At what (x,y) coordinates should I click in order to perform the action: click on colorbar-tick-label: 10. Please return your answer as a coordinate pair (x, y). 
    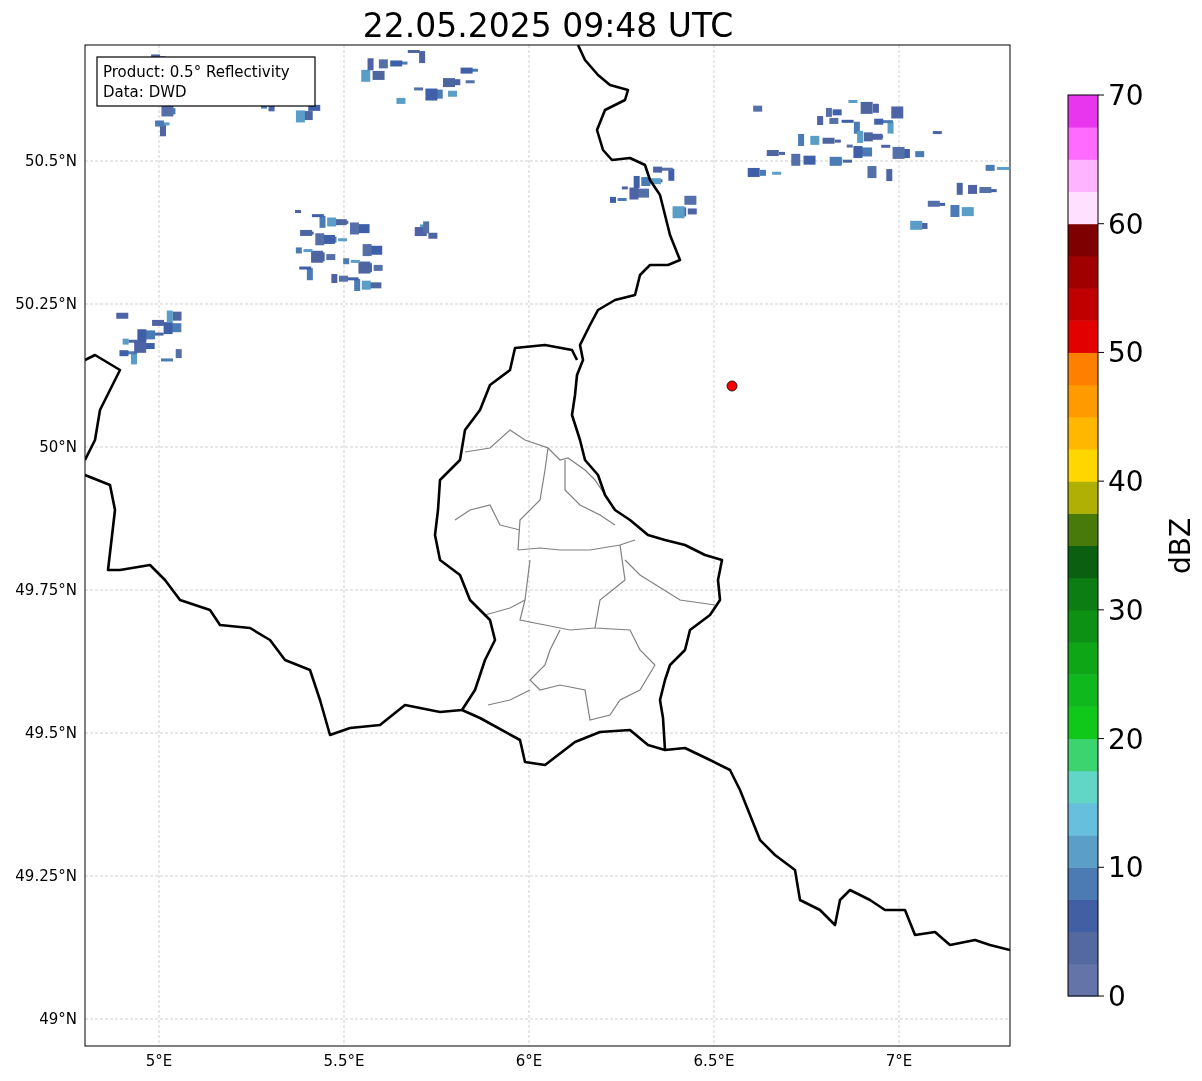
    Looking at the image, I should click on (1126, 868).